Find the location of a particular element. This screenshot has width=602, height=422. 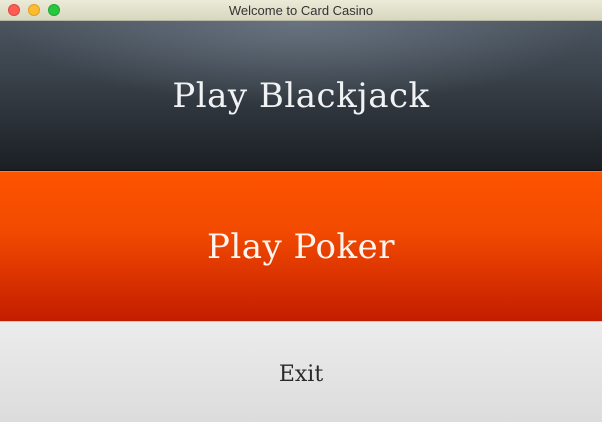

title-bar: Welcome to Card Casino is located at coordinates (301, 10).